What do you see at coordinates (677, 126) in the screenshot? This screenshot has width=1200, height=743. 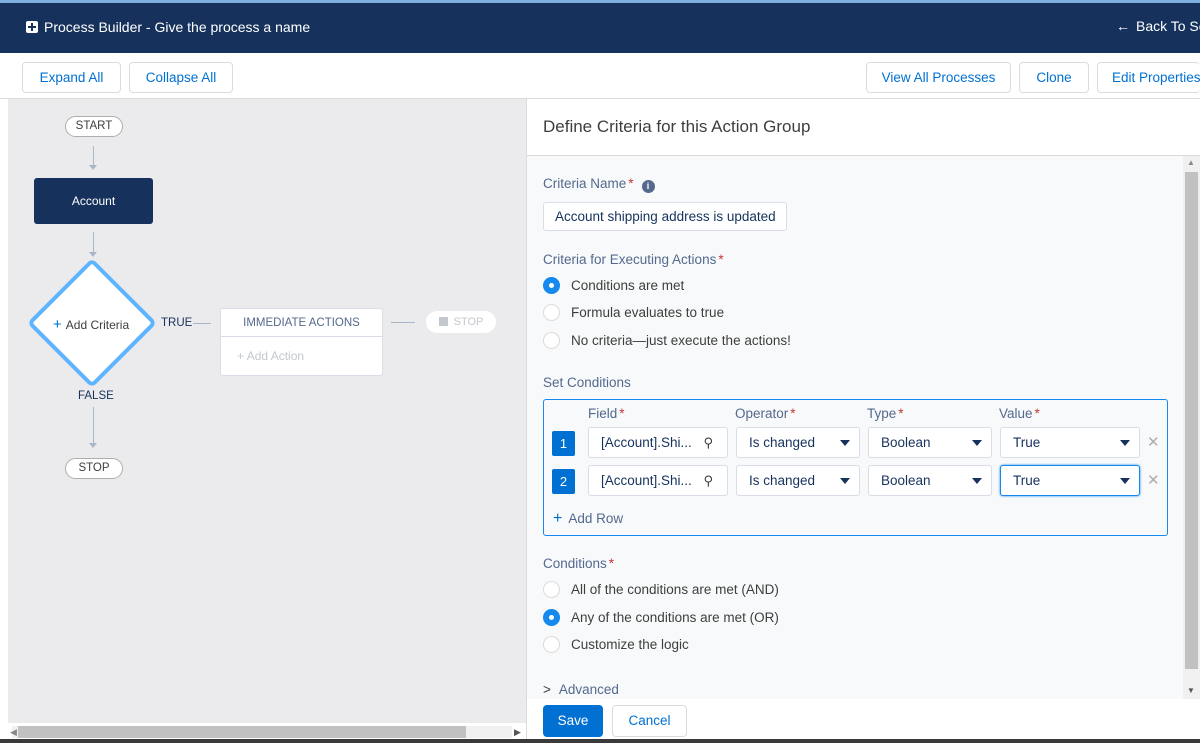 I see `panel-title: Define Criteria for this Action Group` at bounding box center [677, 126].